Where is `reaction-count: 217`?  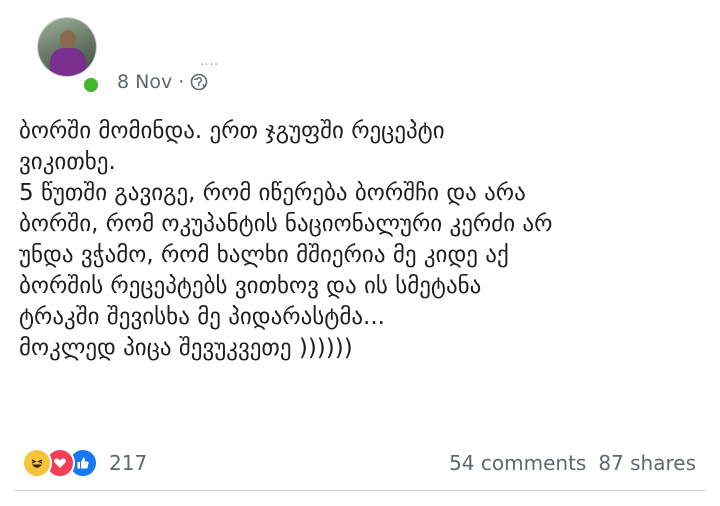 reaction-count: 217 is located at coordinates (128, 463).